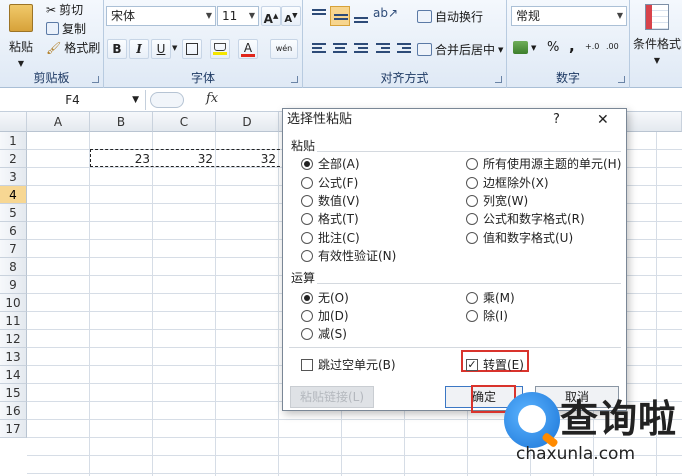  I want to click on column-header: C, so click(184, 122).